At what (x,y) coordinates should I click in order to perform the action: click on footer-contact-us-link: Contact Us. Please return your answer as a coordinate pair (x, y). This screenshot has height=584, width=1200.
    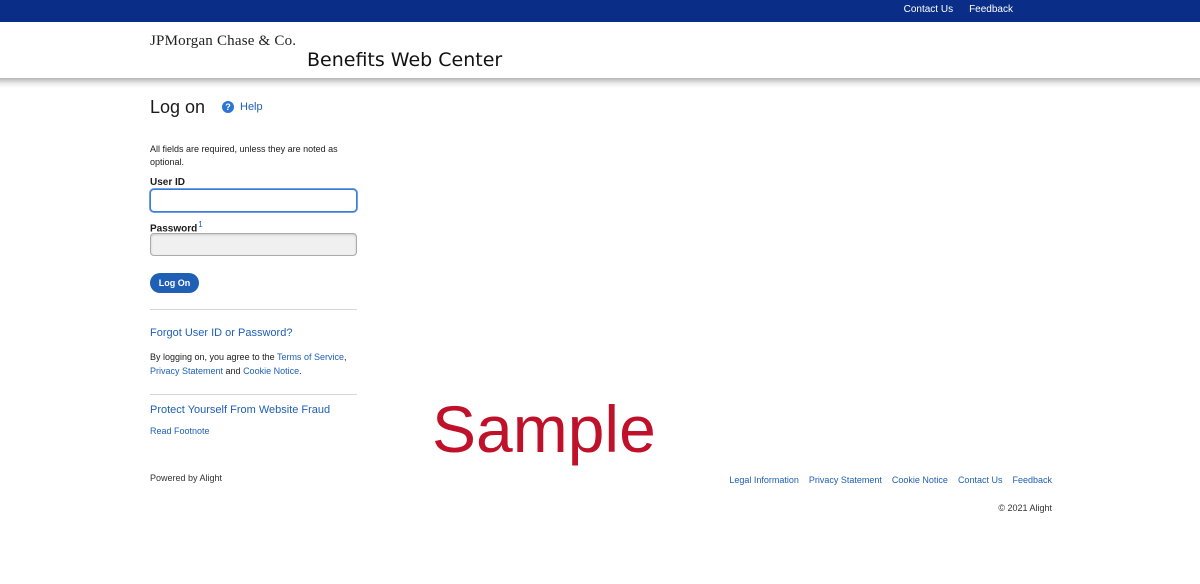
    Looking at the image, I should click on (980, 480).